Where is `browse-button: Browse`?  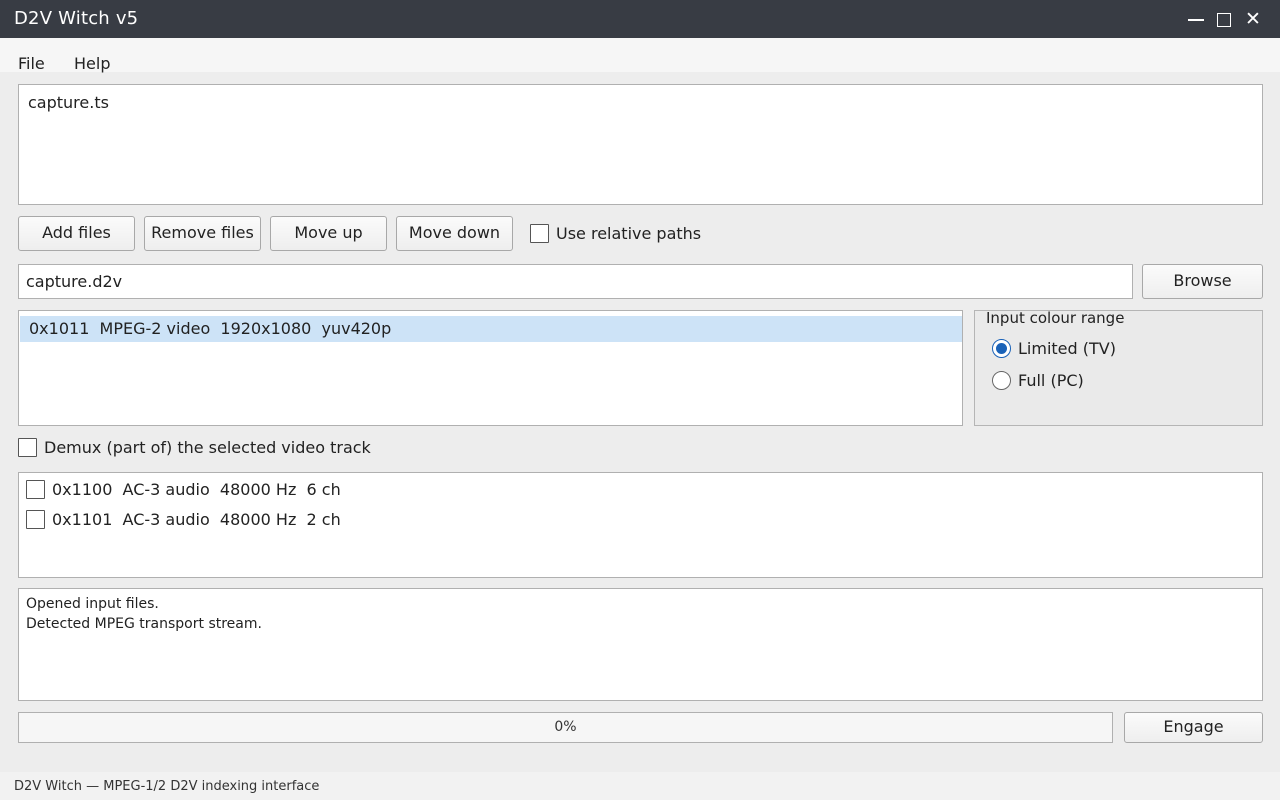 browse-button: Browse is located at coordinates (1202, 281).